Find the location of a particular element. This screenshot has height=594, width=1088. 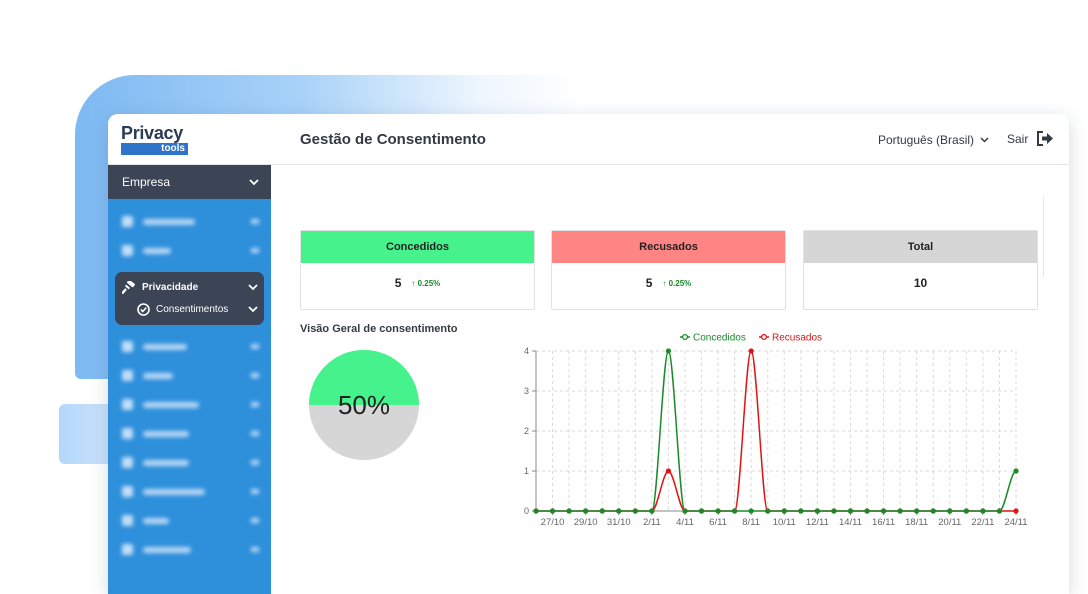

sidebar-group-privacy: Privacidade Consentimentos is located at coordinates (189, 298).